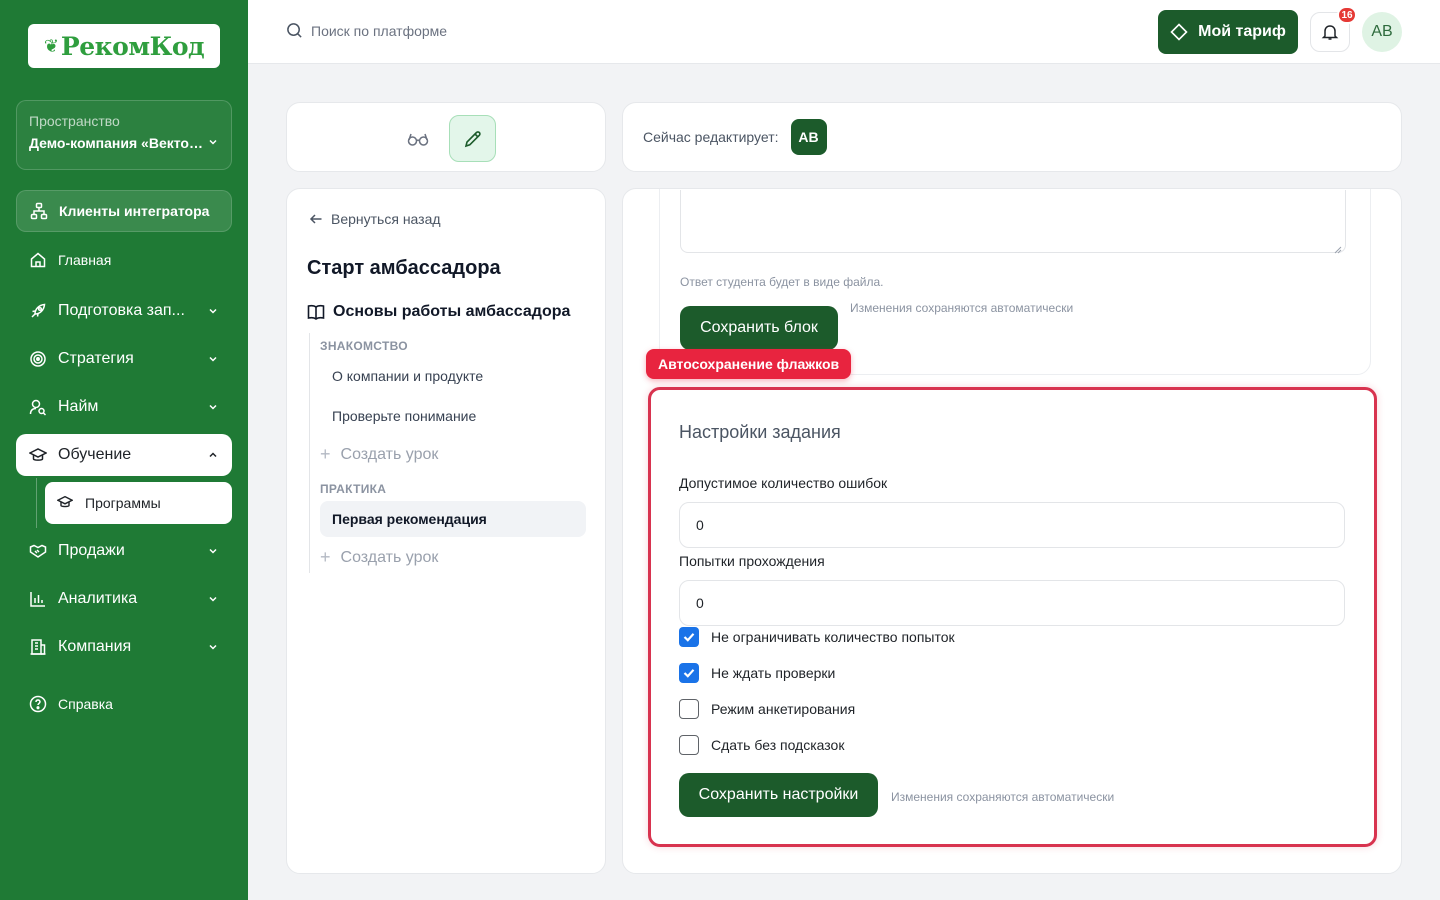  I want to click on building-icon, so click(38, 647).